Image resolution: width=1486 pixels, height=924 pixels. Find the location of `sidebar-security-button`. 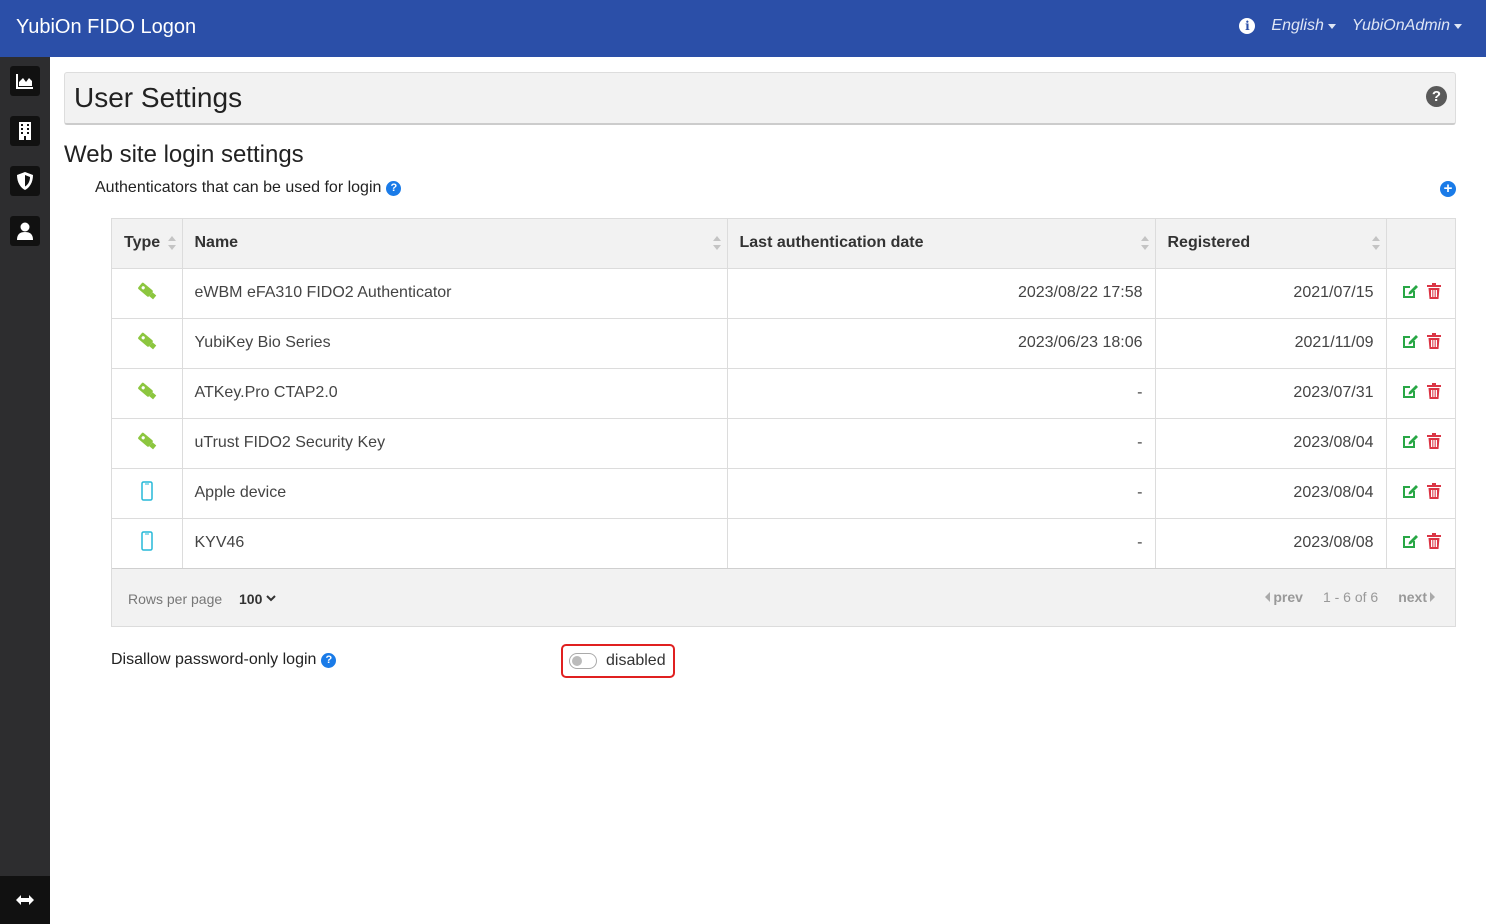

sidebar-security-button is located at coordinates (25, 181).